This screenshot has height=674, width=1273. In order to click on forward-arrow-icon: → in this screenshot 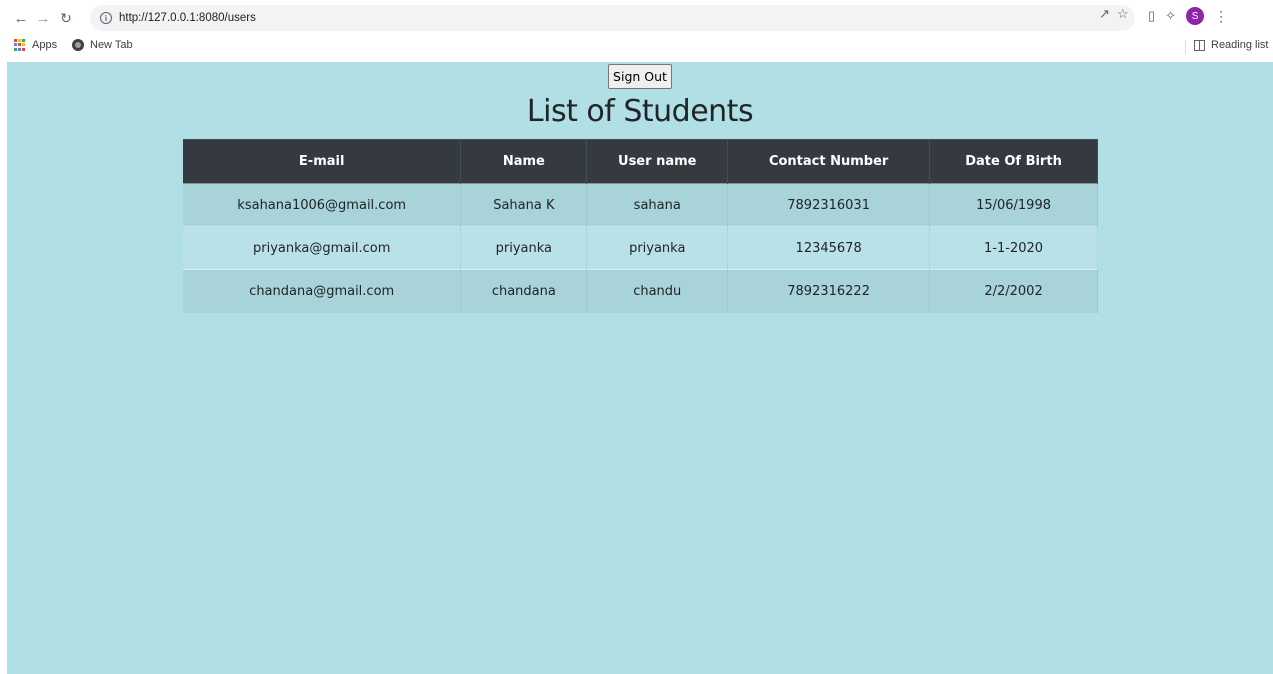, I will do `click(43, 18)`.